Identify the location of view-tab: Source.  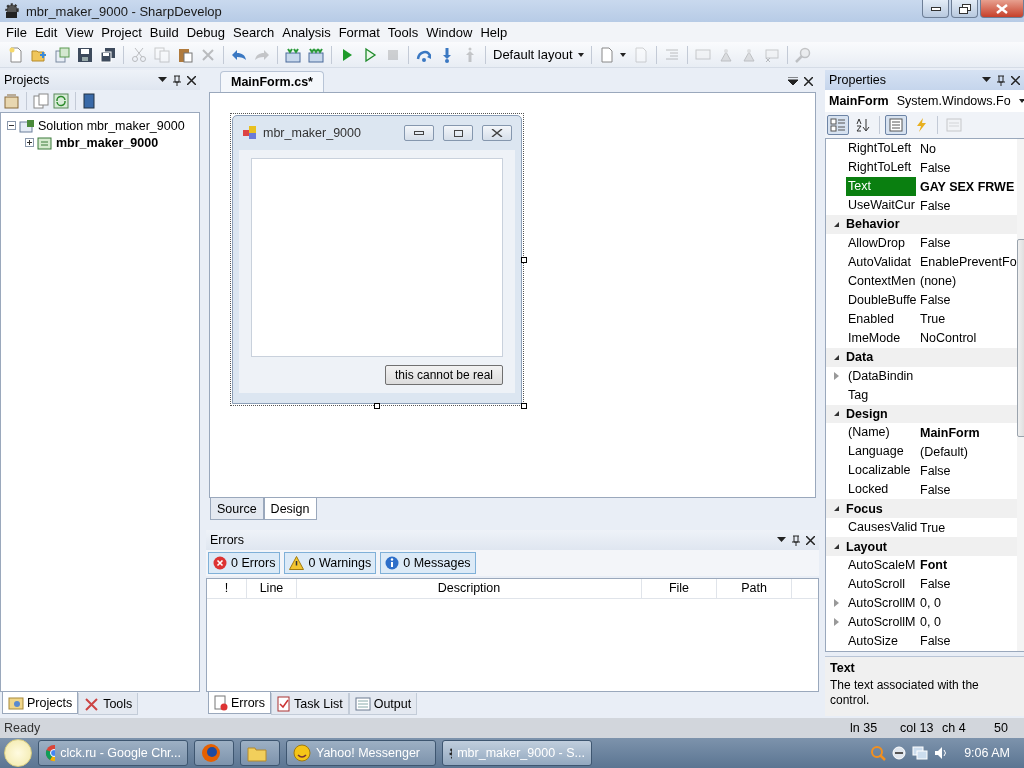
(237, 509).